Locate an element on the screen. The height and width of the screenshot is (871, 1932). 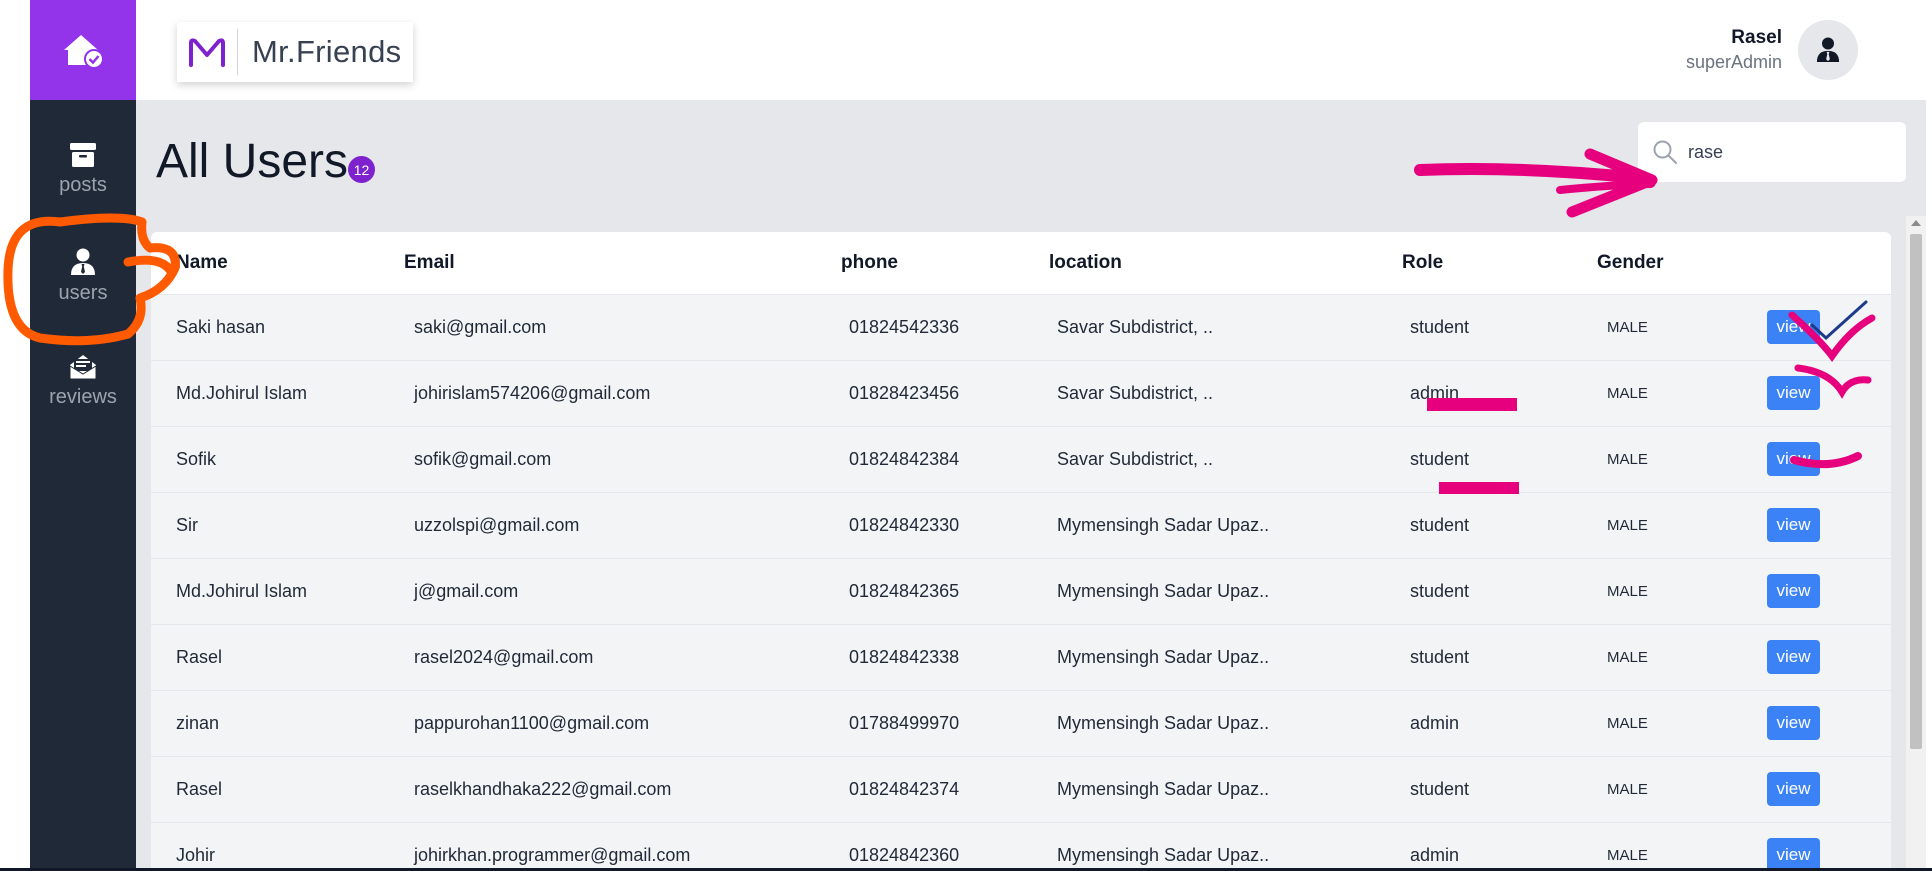
cell-name: zinan is located at coordinates (198, 722).